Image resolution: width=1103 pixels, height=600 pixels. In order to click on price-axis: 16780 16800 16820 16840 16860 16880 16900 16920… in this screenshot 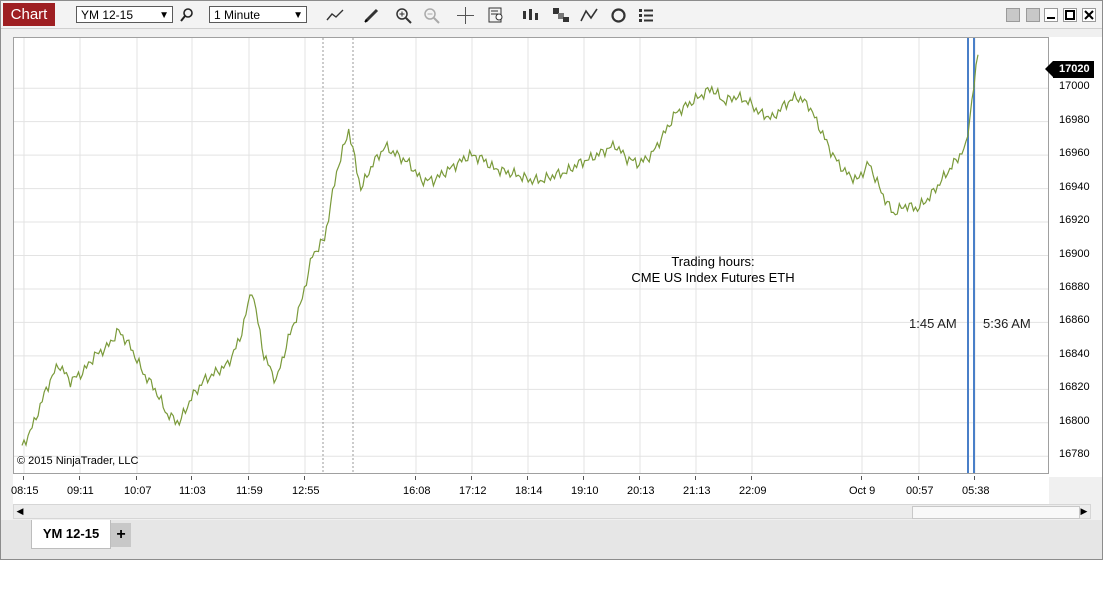, I will do `click(1075, 257)`.